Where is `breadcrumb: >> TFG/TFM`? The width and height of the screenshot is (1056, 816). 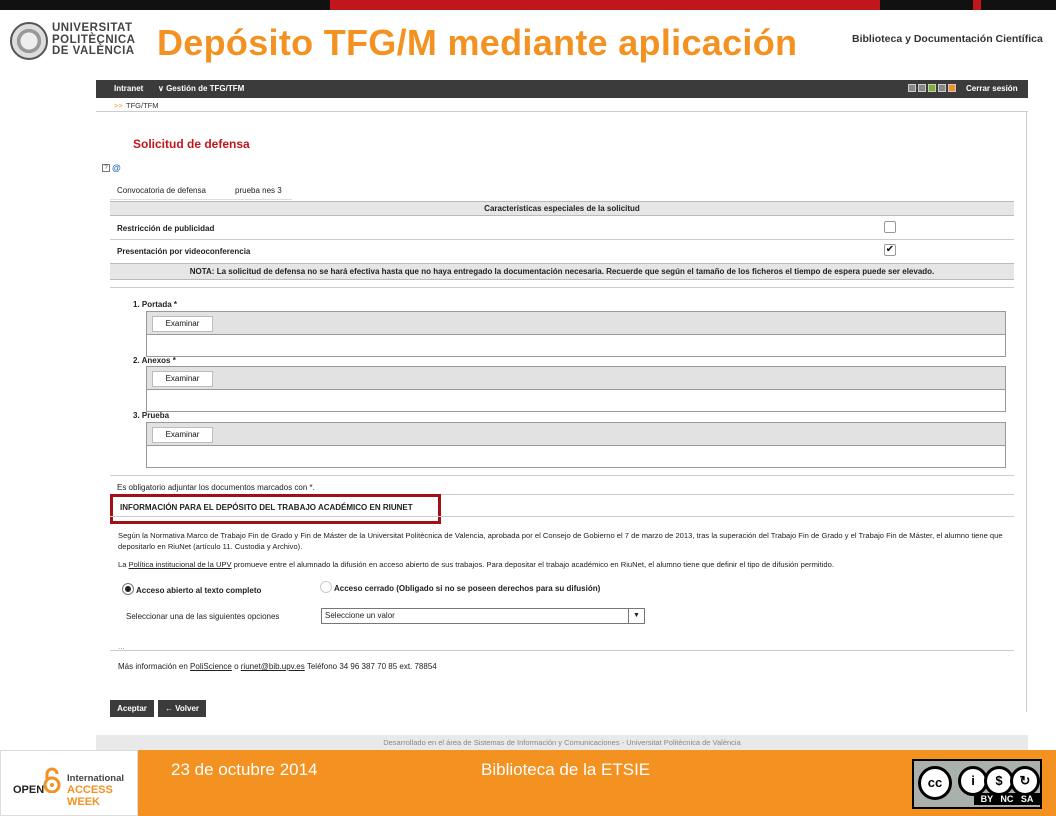
breadcrumb: >> TFG/TFM is located at coordinates (562, 105).